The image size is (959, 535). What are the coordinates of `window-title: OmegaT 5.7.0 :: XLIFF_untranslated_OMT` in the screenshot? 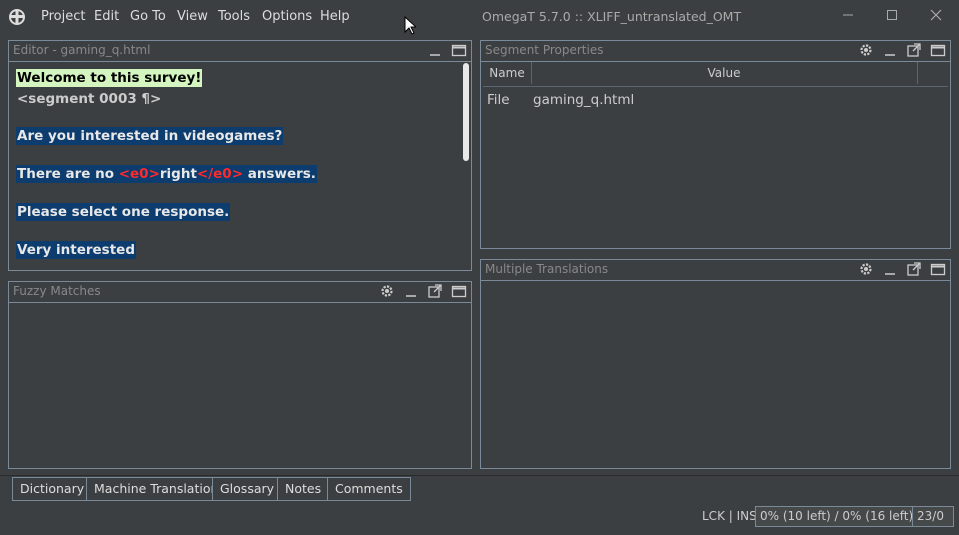 It's located at (612, 16).